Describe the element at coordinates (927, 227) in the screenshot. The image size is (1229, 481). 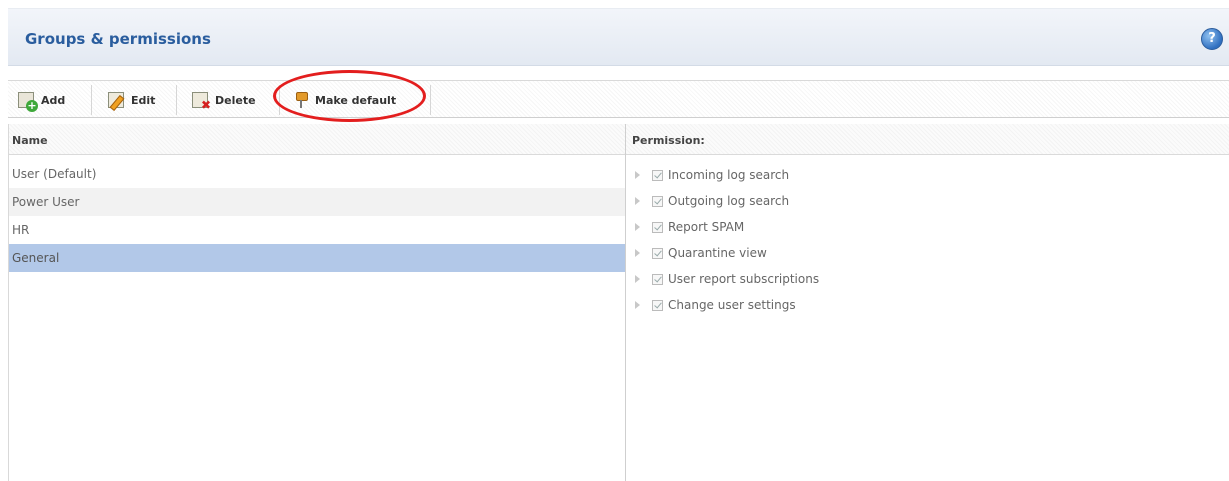
I see `permission-item: Report SPAM` at that location.